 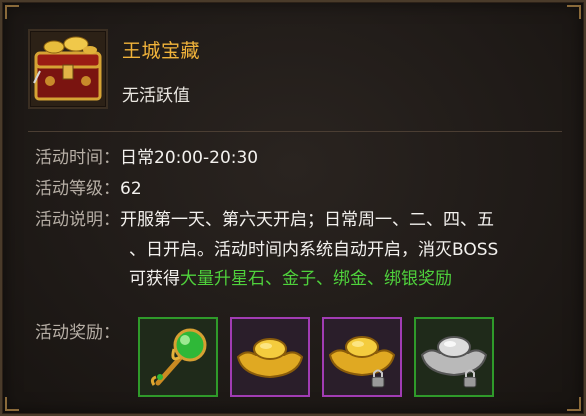 What do you see at coordinates (77, 220) in the screenshot?
I see `description-label: 活动说明：` at bounding box center [77, 220].